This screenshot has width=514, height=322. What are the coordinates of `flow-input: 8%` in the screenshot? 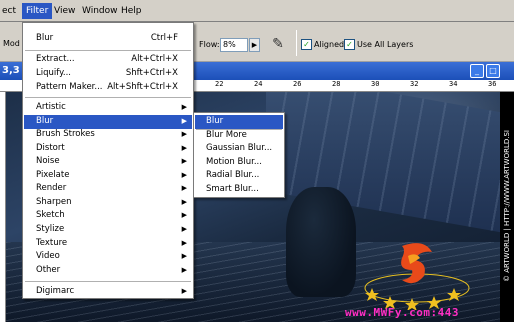 It's located at (234, 45).